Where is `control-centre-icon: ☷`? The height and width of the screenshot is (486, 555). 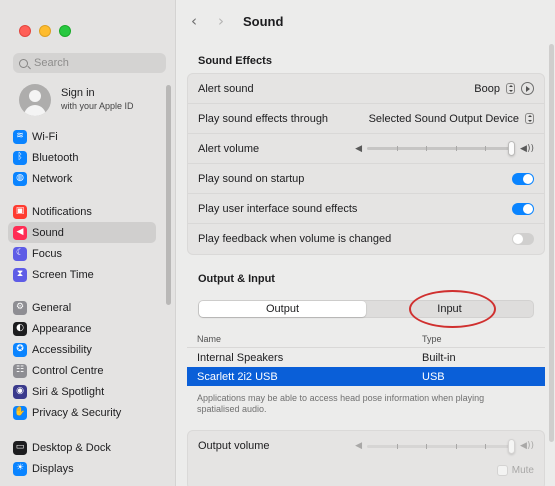 control-centre-icon: ☷ is located at coordinates (20, 370).